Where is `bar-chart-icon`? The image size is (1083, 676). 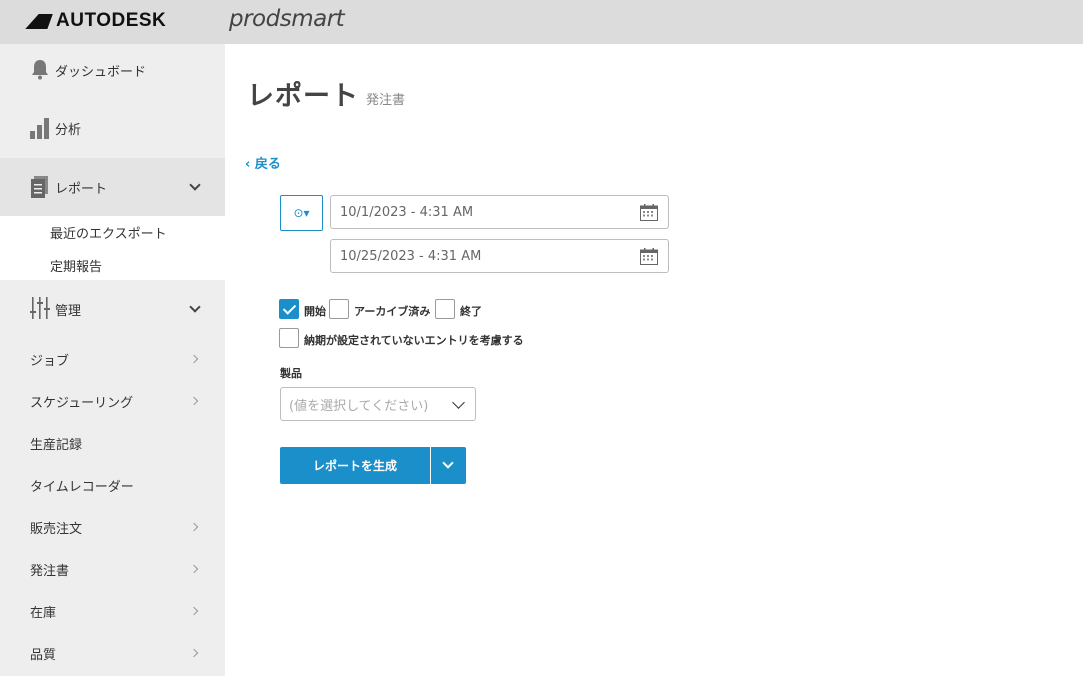
bar-chart-icon is located at coordinates (39, 128).